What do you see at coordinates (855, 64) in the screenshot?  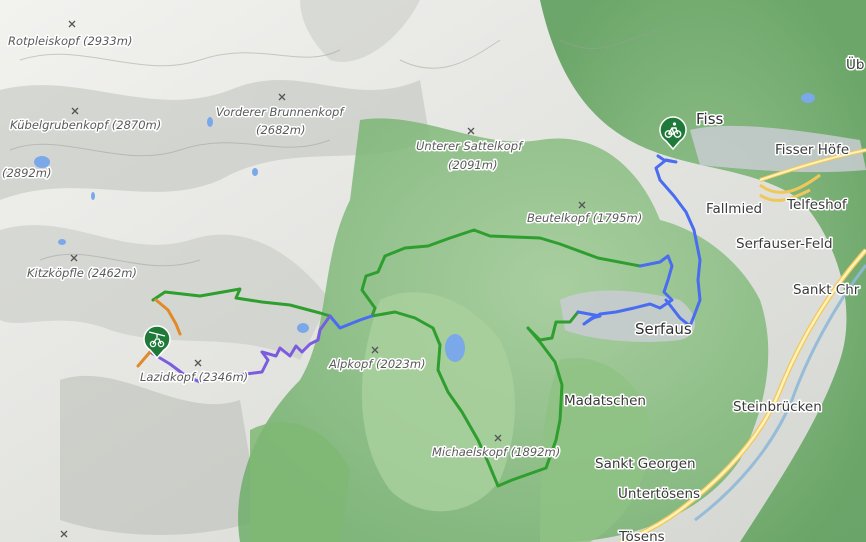 I see `place-label: Üb` at bounding box center [855, 64].